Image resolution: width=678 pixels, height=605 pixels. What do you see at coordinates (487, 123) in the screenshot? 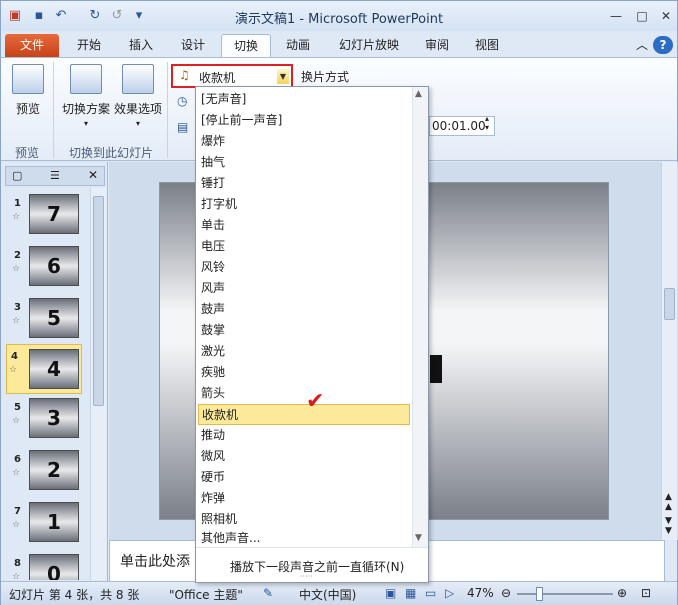
I see `duration-spinner: ▴ ▾` at bounding box center [487, 123].